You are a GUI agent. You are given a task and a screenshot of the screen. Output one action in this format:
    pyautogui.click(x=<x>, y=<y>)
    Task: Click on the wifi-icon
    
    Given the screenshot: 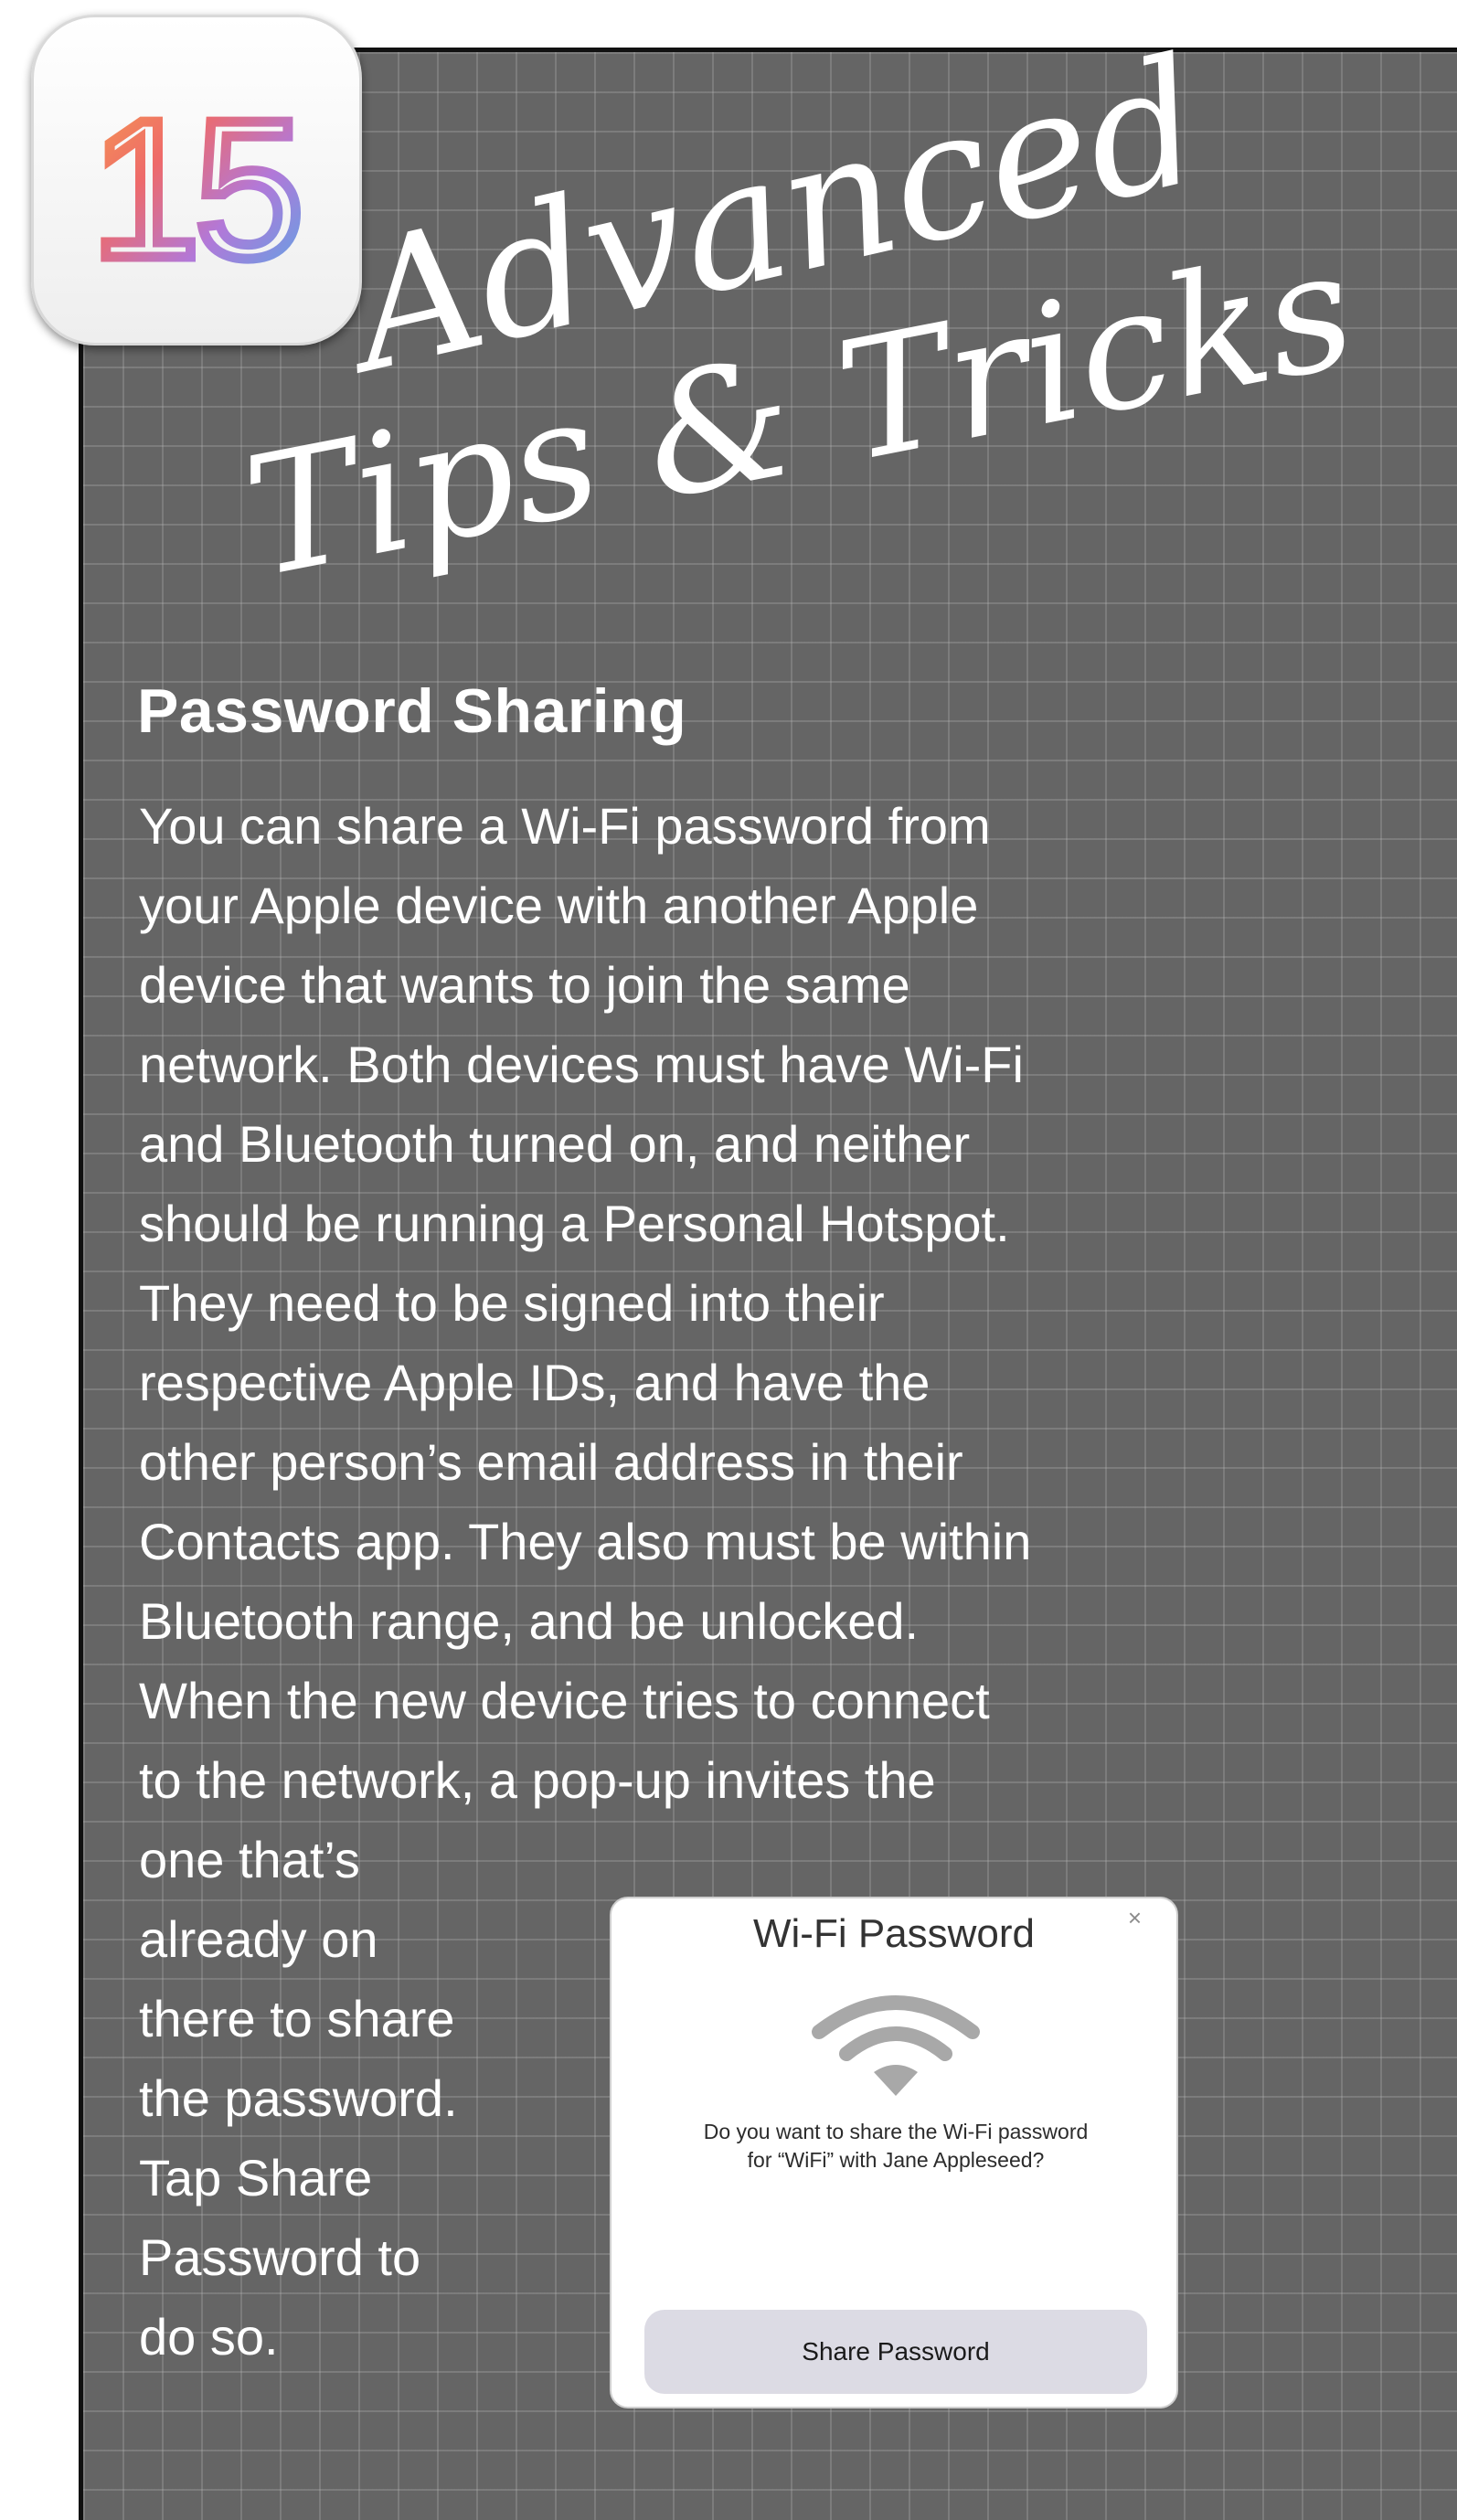 What is the action you would take?
    pyautogui.click(x=896, y=2045)
    